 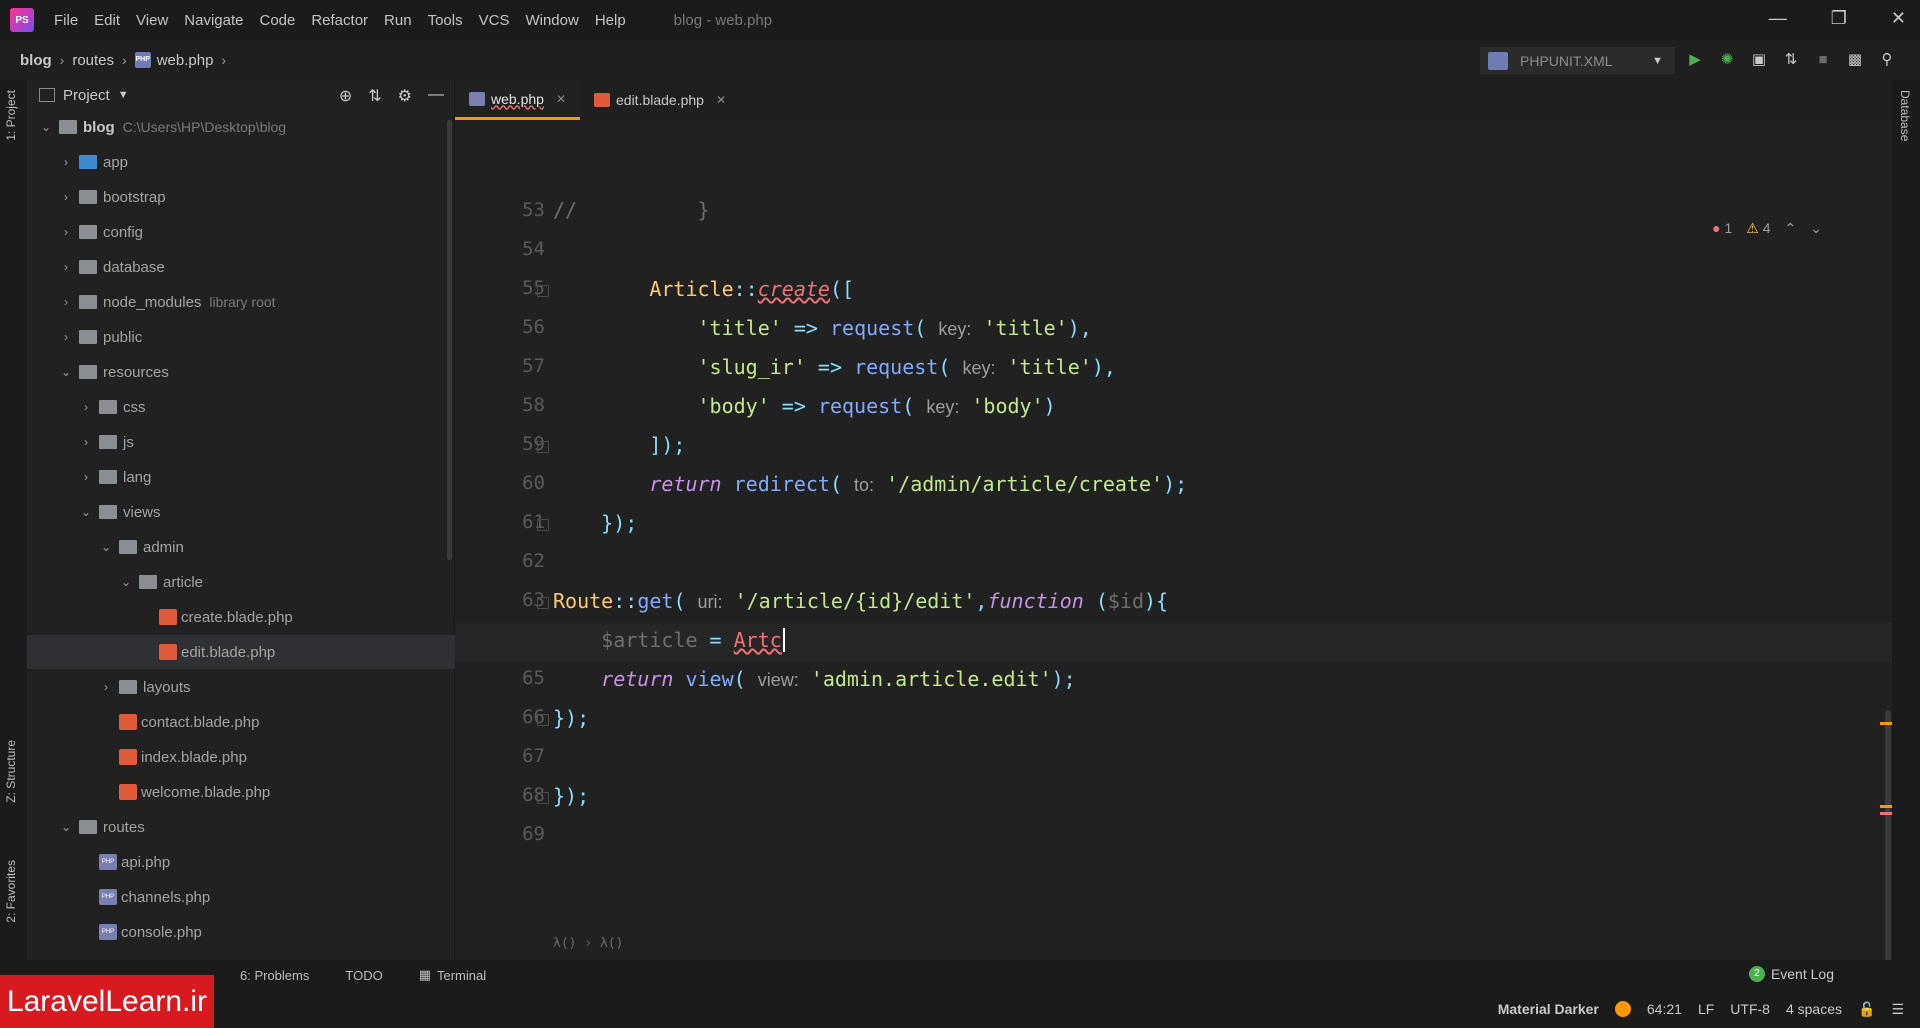 I want to click on restore-icon: ❐, so click(x=1839, y=18).